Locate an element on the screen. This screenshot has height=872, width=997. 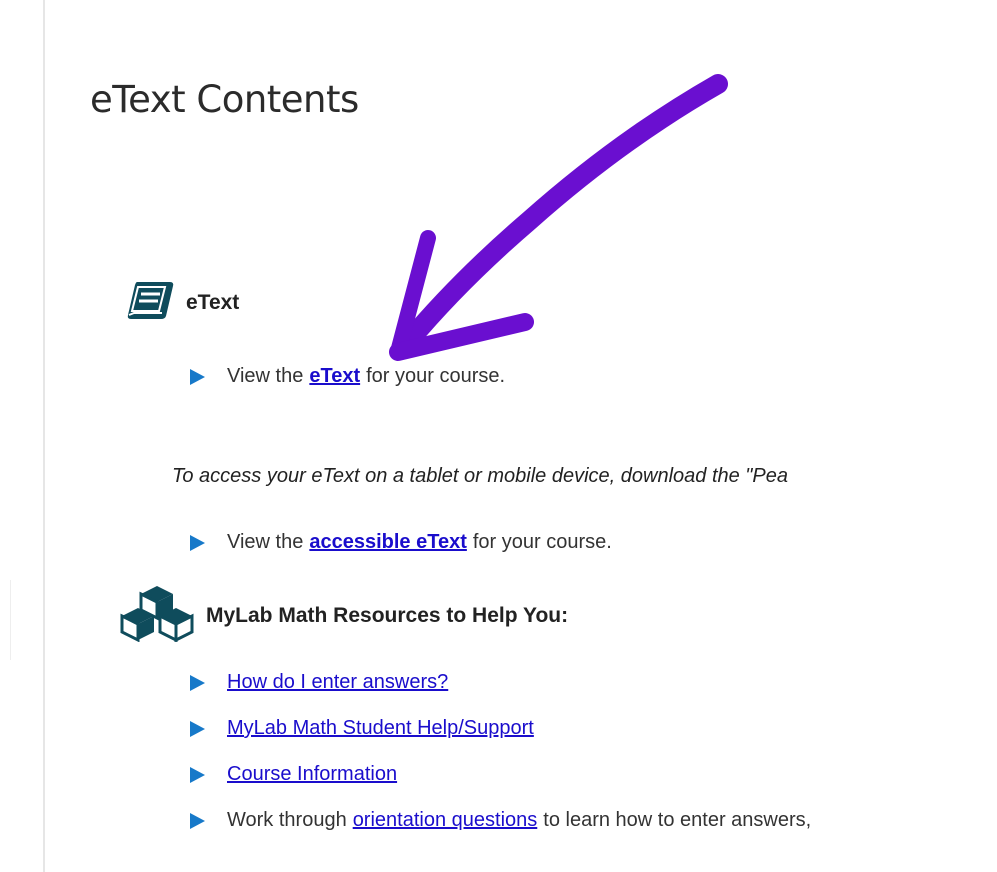
left-border is located at coordinates (44, 436).